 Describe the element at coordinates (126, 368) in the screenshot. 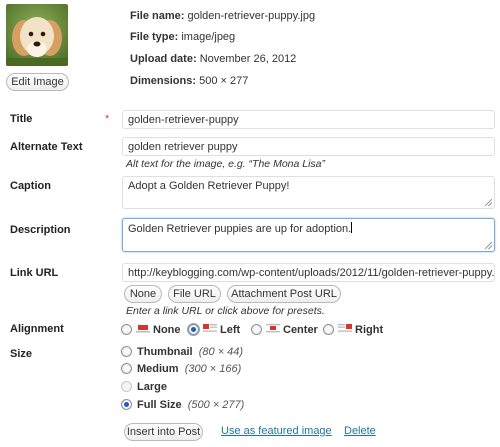

I see `size-medium-radio` at that location.